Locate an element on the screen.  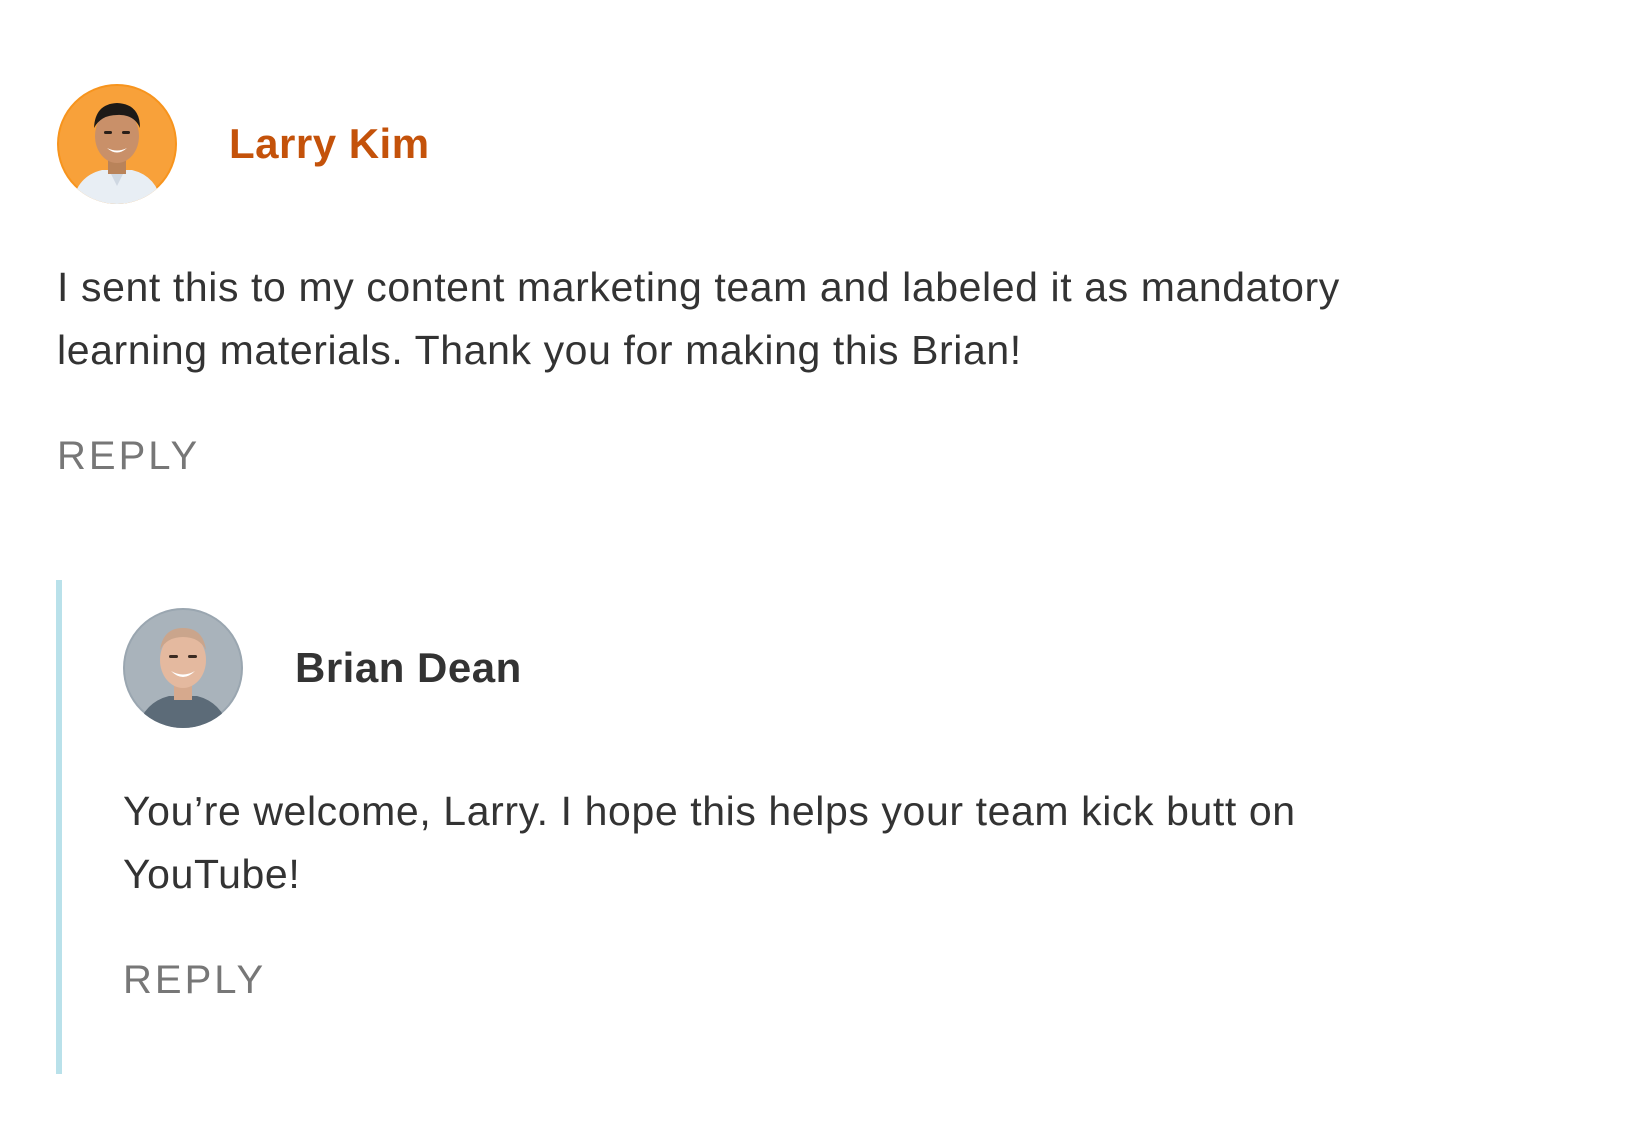
comment-author: Larry Kim is located at coordinates (329, 144).